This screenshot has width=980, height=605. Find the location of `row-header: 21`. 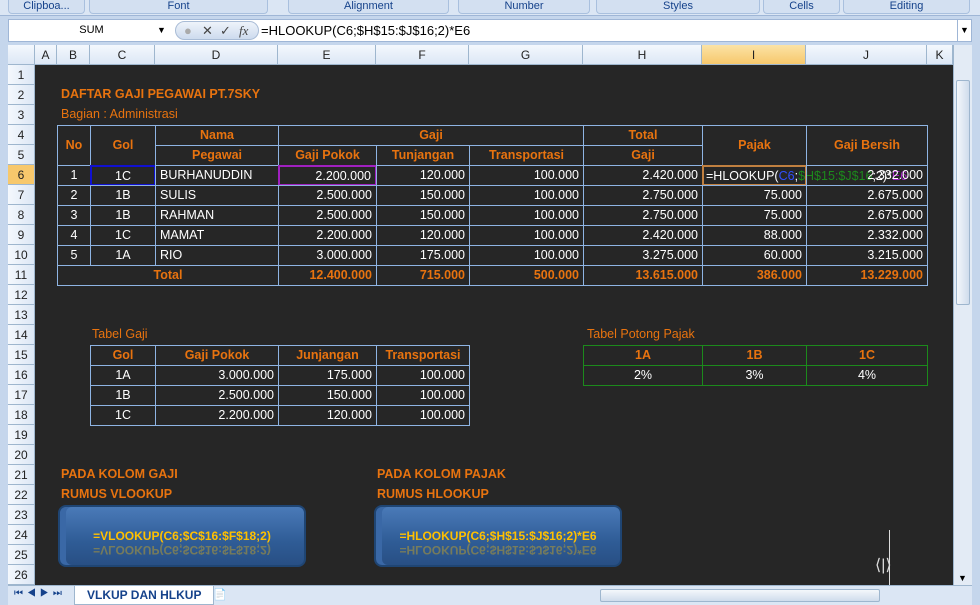

row-header: 21 is located at coordinates (21, 475).